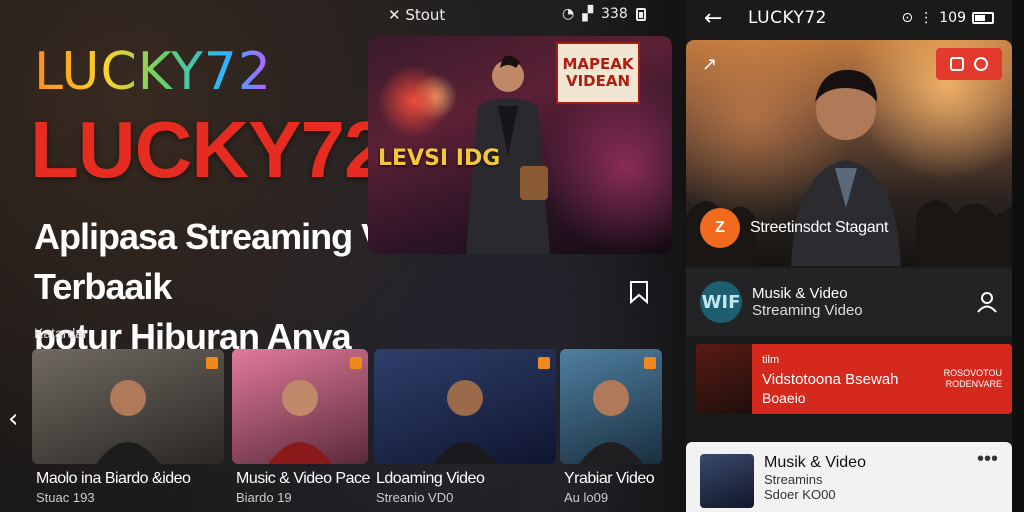 The width and height of the screenshot is (1024, 512). Describe the element at coordinates (784, 397) in the screenshot. I see `promo-subtitle: Boaeio` at that location.